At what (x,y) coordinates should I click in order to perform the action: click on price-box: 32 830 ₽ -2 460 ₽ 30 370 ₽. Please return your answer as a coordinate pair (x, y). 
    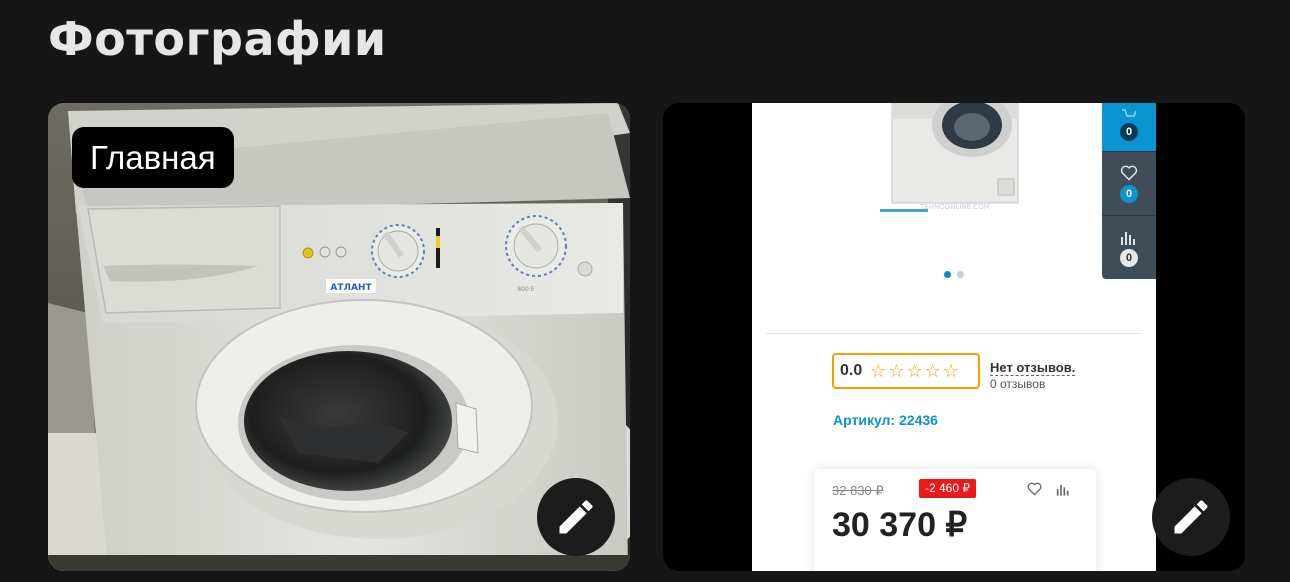
    Looking at the image, I should click on (955, 520).